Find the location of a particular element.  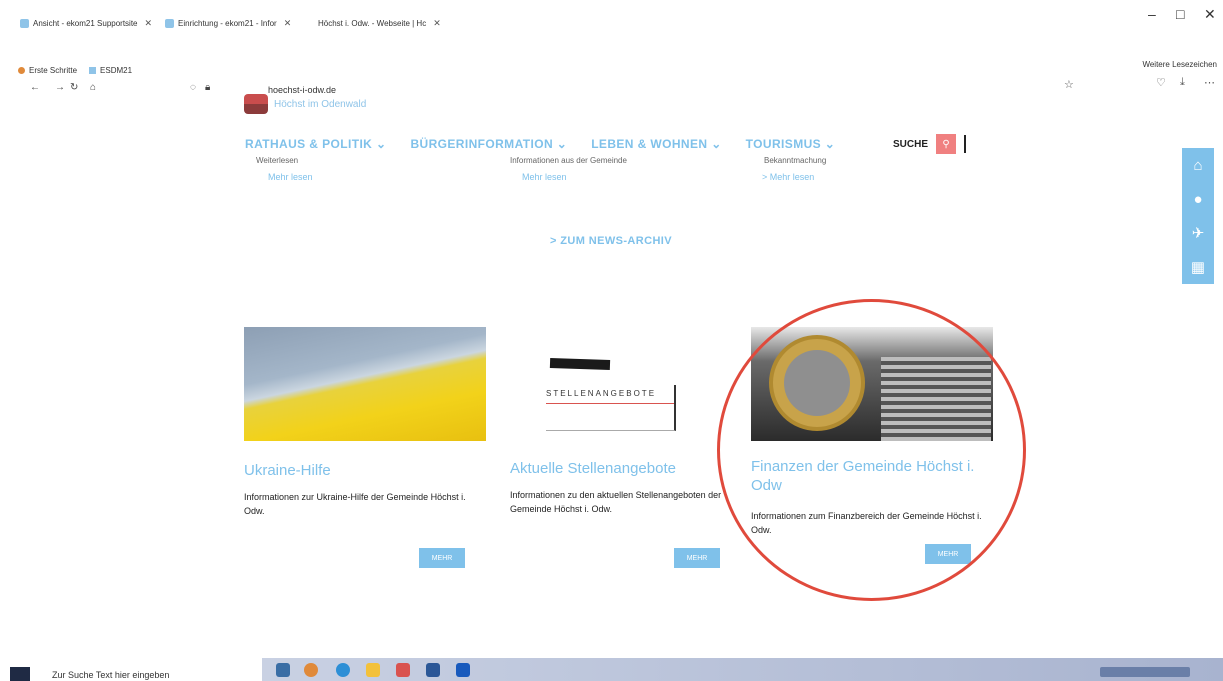

browser-tab-1: Ansicht - ekom21 Supportsite ✕ is located at coordinates (86, 23).